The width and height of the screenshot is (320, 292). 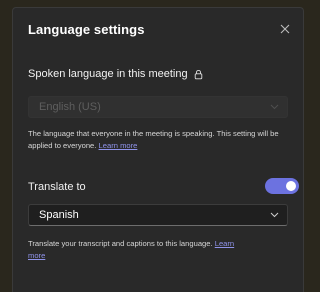 I want to click on close-icon, so click(x=285, y=29).